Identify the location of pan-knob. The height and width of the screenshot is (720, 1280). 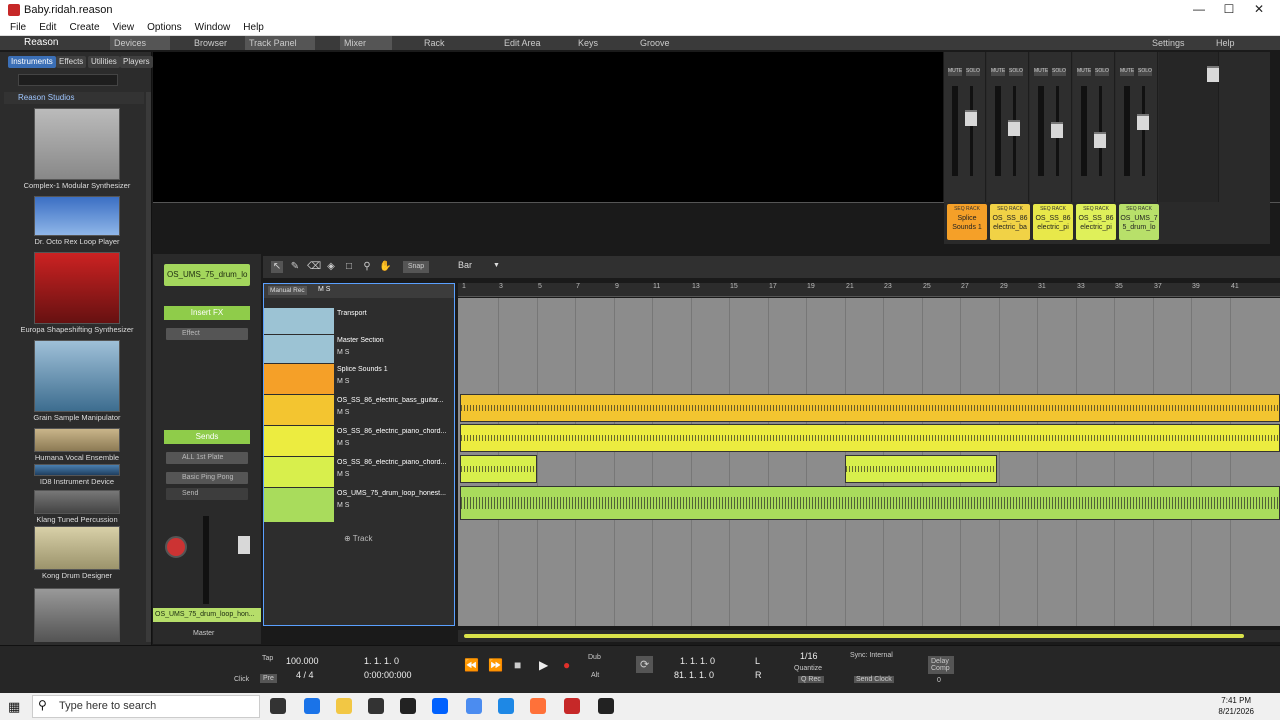
(176, 547).